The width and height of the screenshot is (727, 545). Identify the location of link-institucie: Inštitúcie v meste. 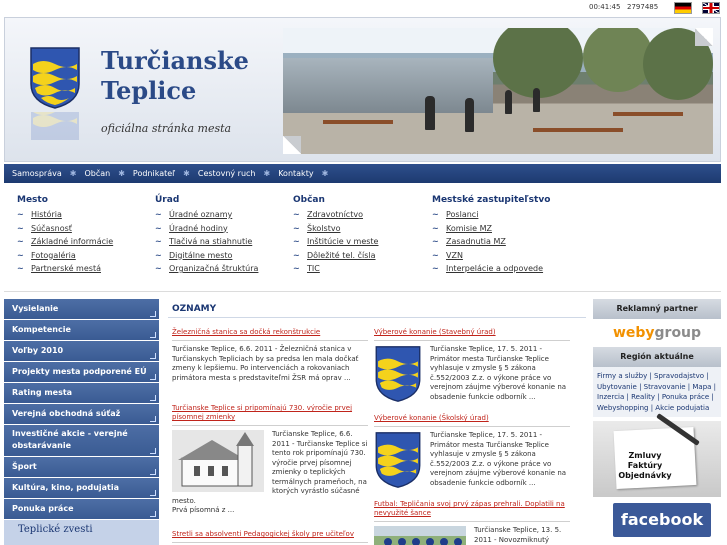
(335, 242).